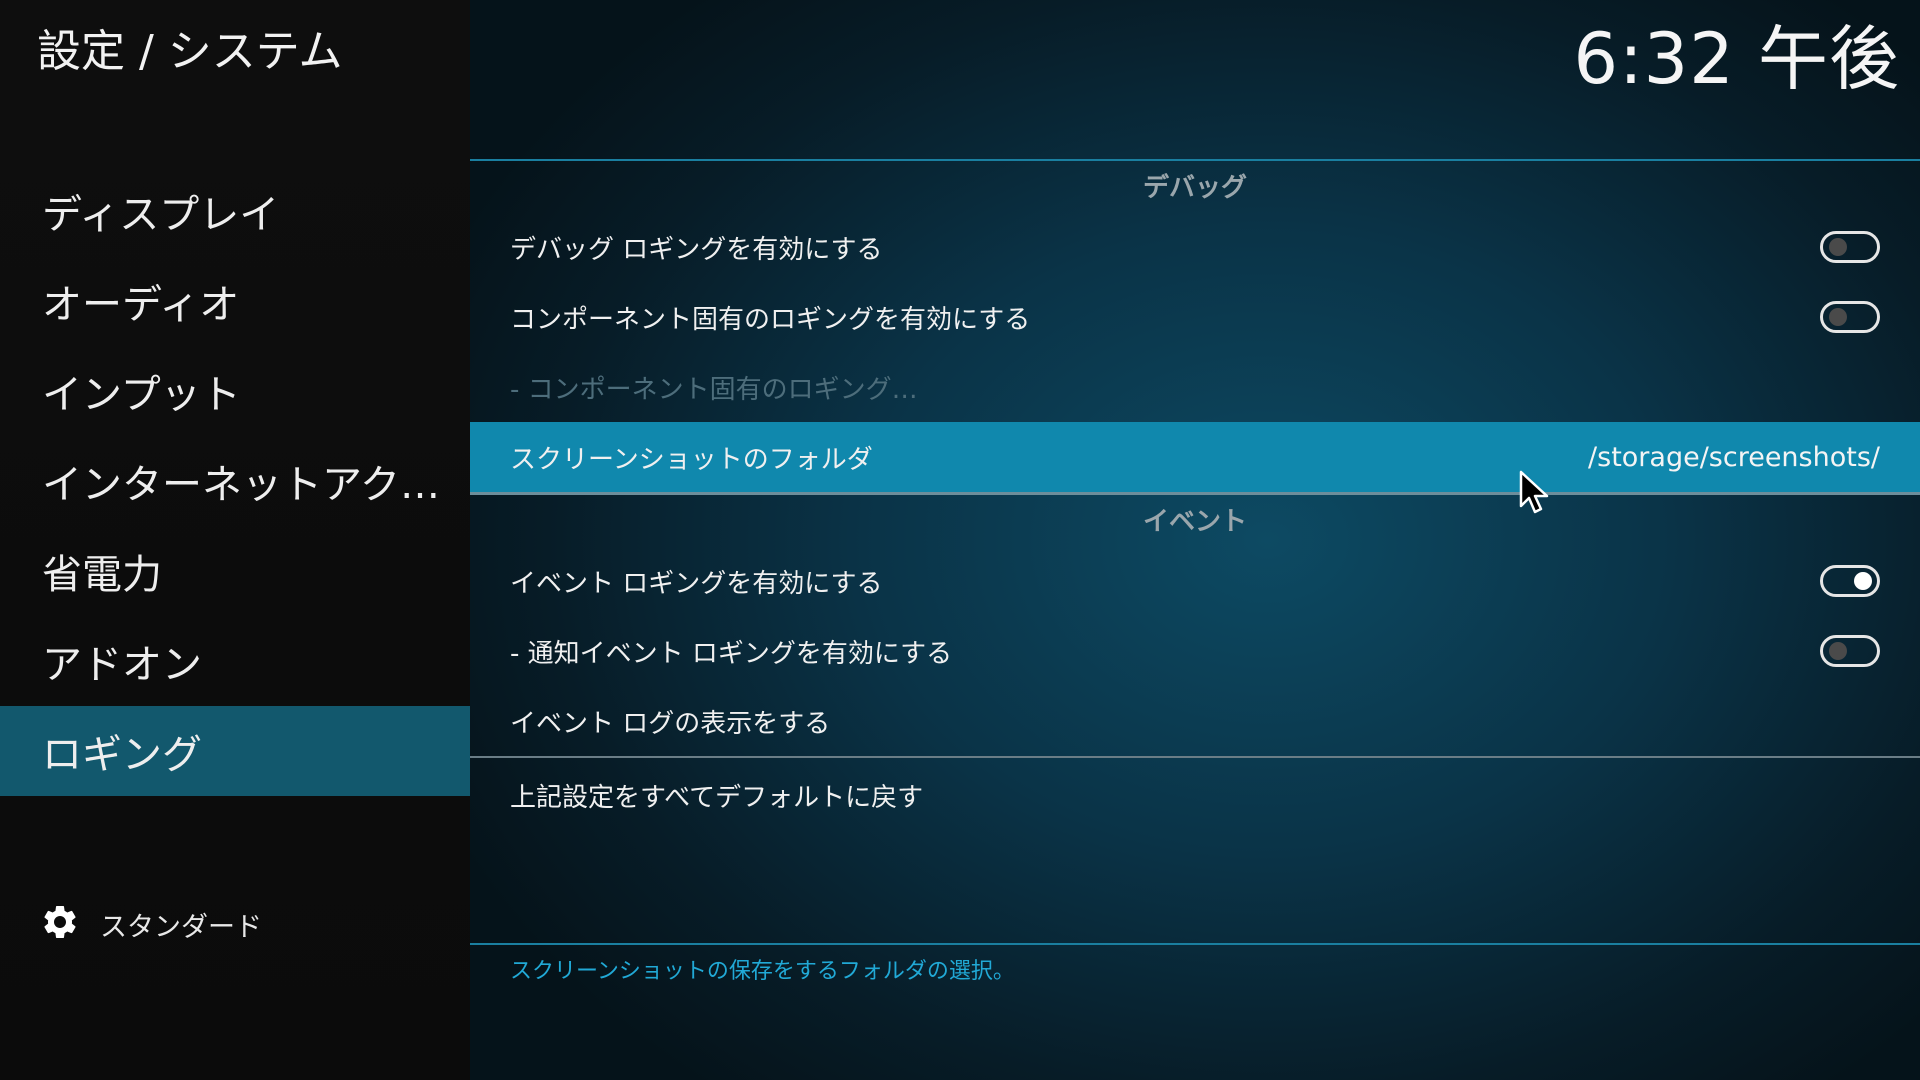  What do you see at coordinates (235, 751) in the screenshot?
I see `sidebar-item-logging: ロギング` at bounding box center [235, 751].